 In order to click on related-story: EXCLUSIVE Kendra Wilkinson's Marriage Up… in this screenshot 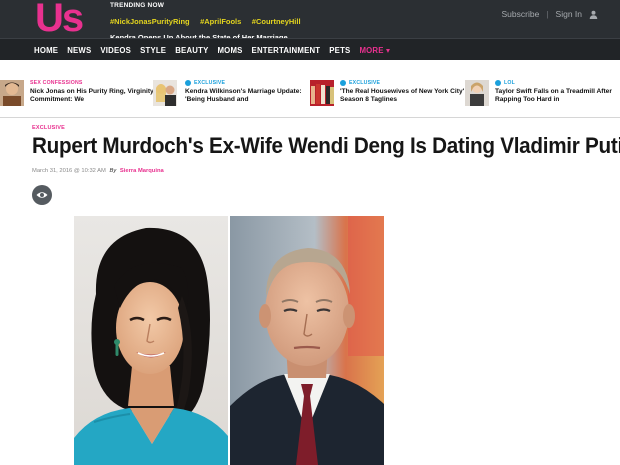, I will do `click(233, 93)`.